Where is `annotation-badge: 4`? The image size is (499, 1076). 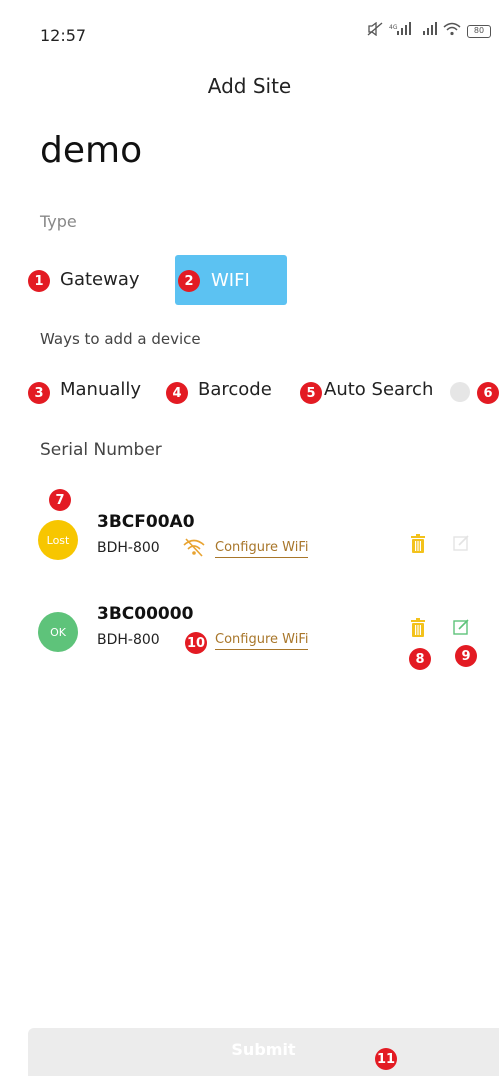 annotation-badge: 4 is located at coordinates (177, 393).